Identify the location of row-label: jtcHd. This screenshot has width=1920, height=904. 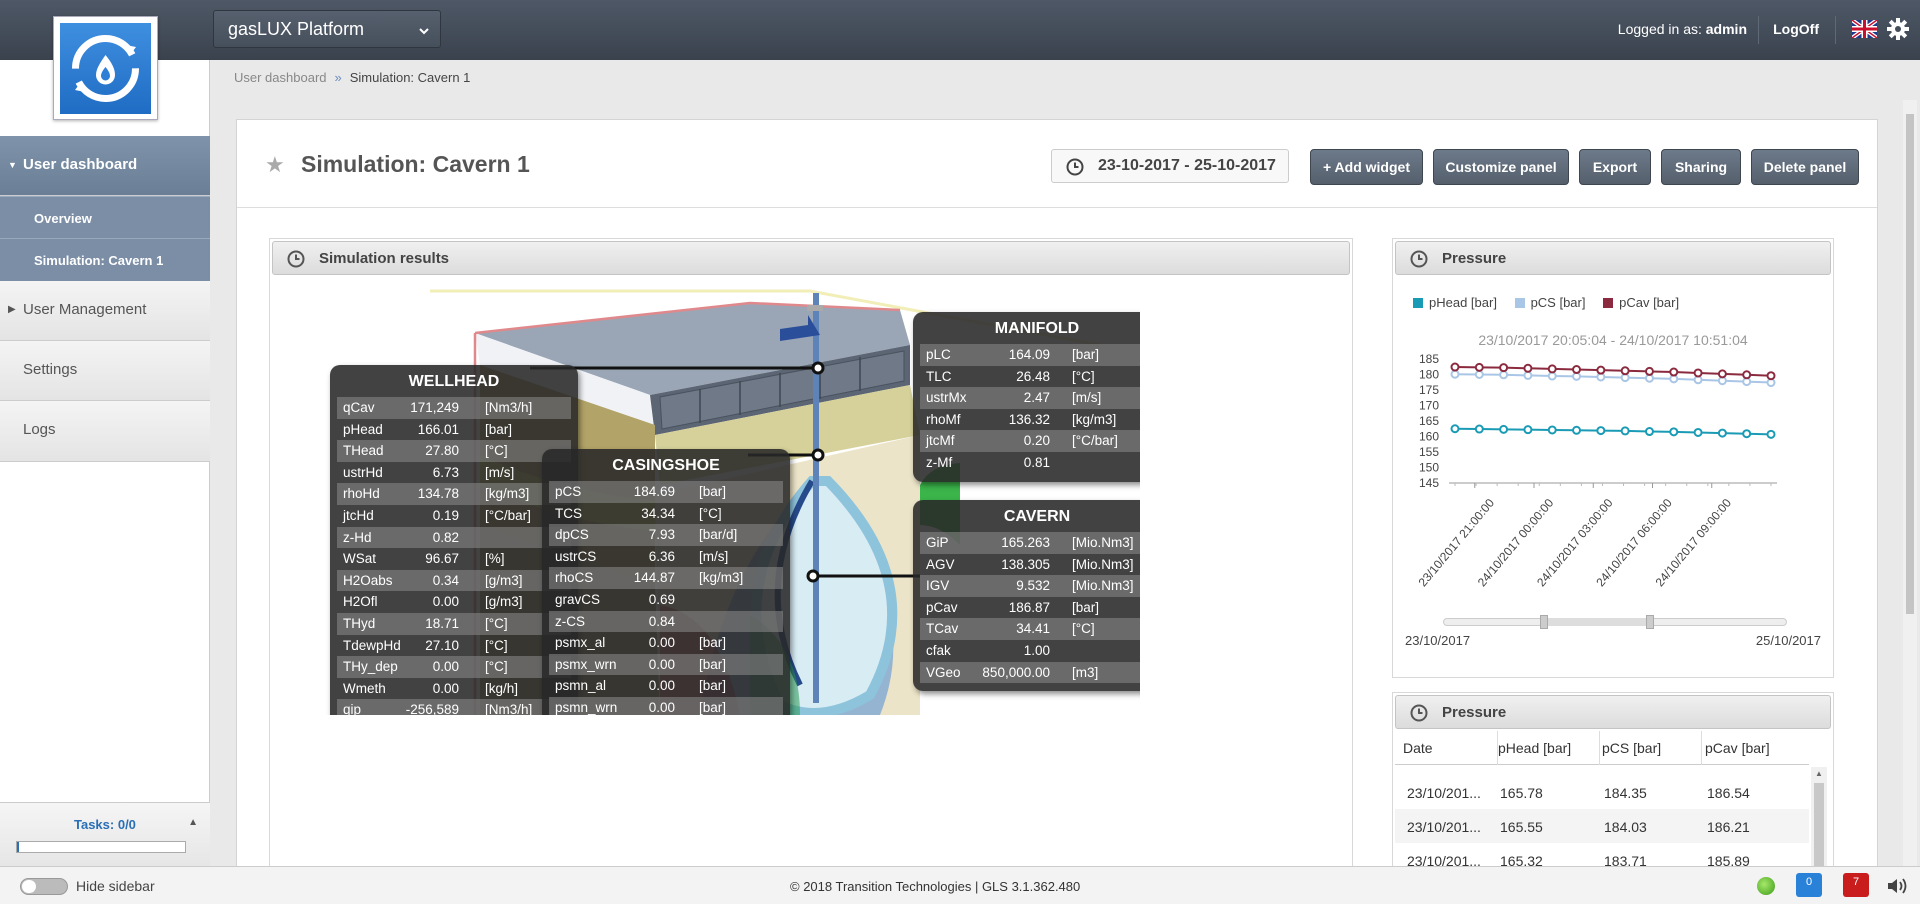
(358, 515).